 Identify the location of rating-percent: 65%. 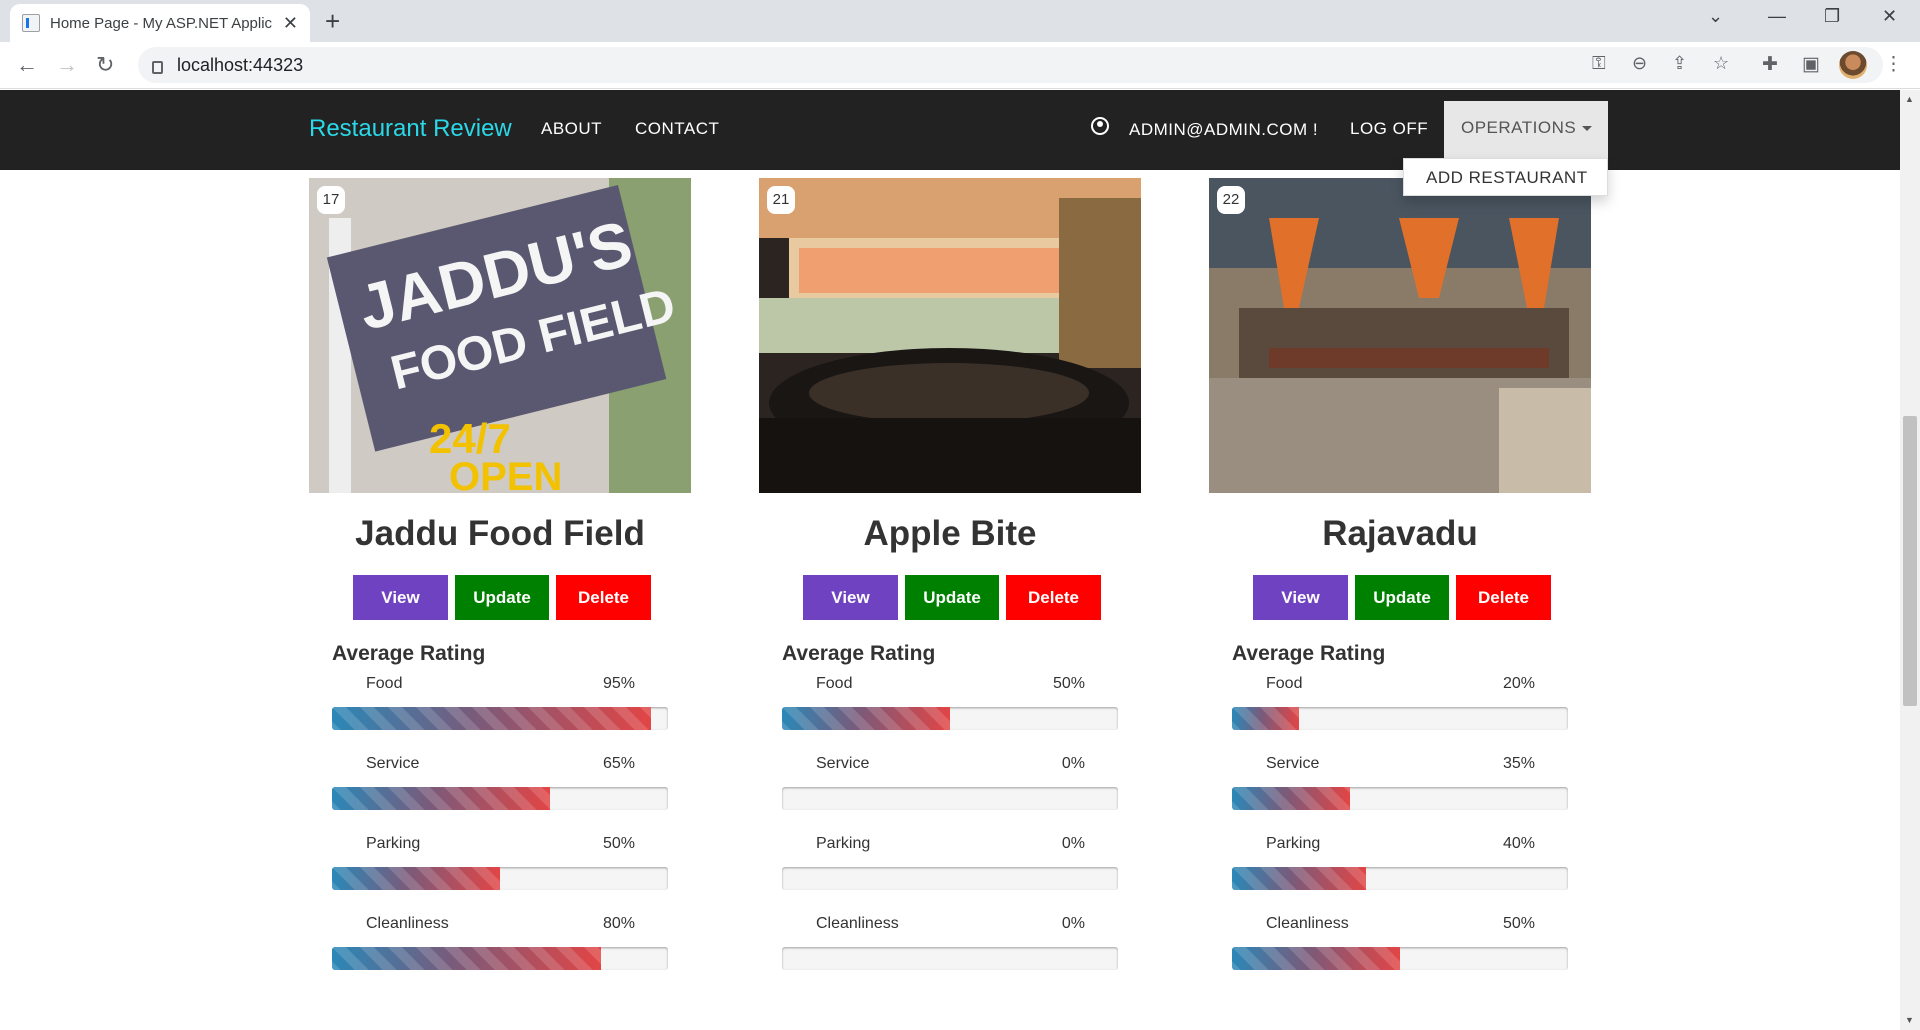
(618, 763).